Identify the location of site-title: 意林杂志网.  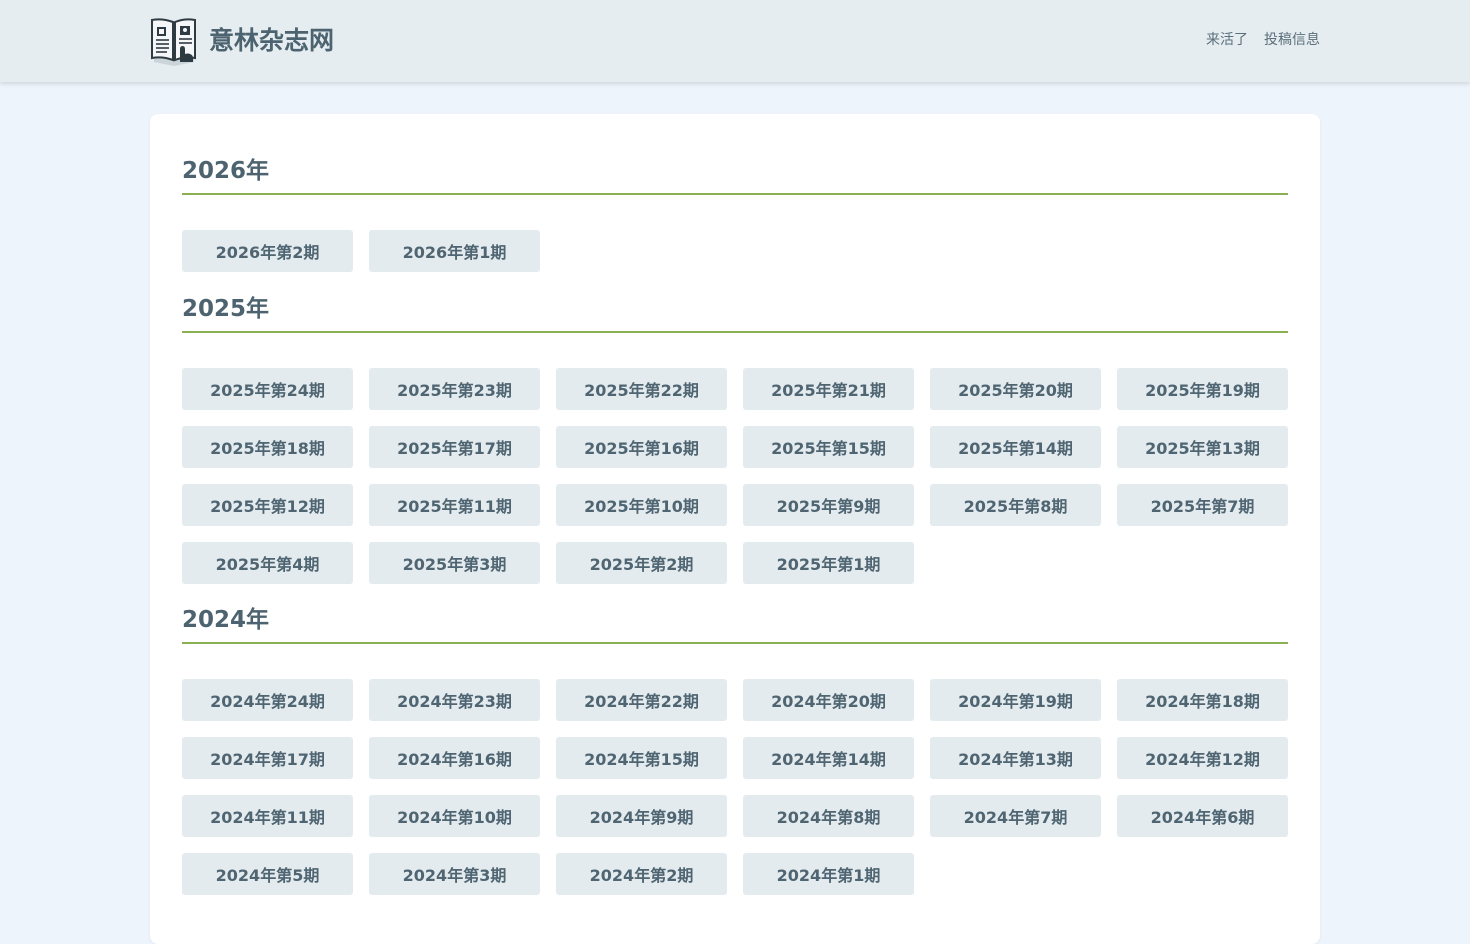
(271, 41).